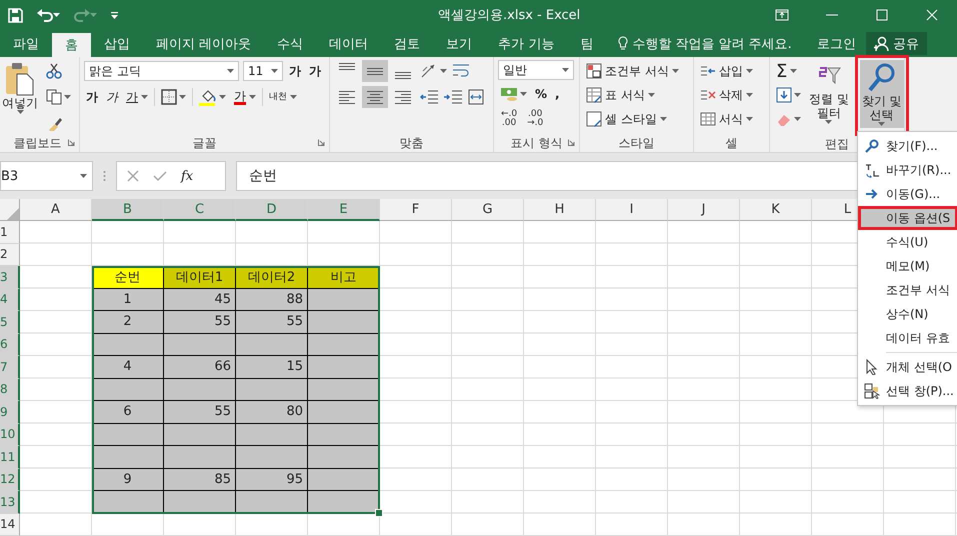 This screenshot has width=957, height=536. Describe the element at coordinates (412, 143) in the screenshot. I see `group-label: 맞춤` at that location.